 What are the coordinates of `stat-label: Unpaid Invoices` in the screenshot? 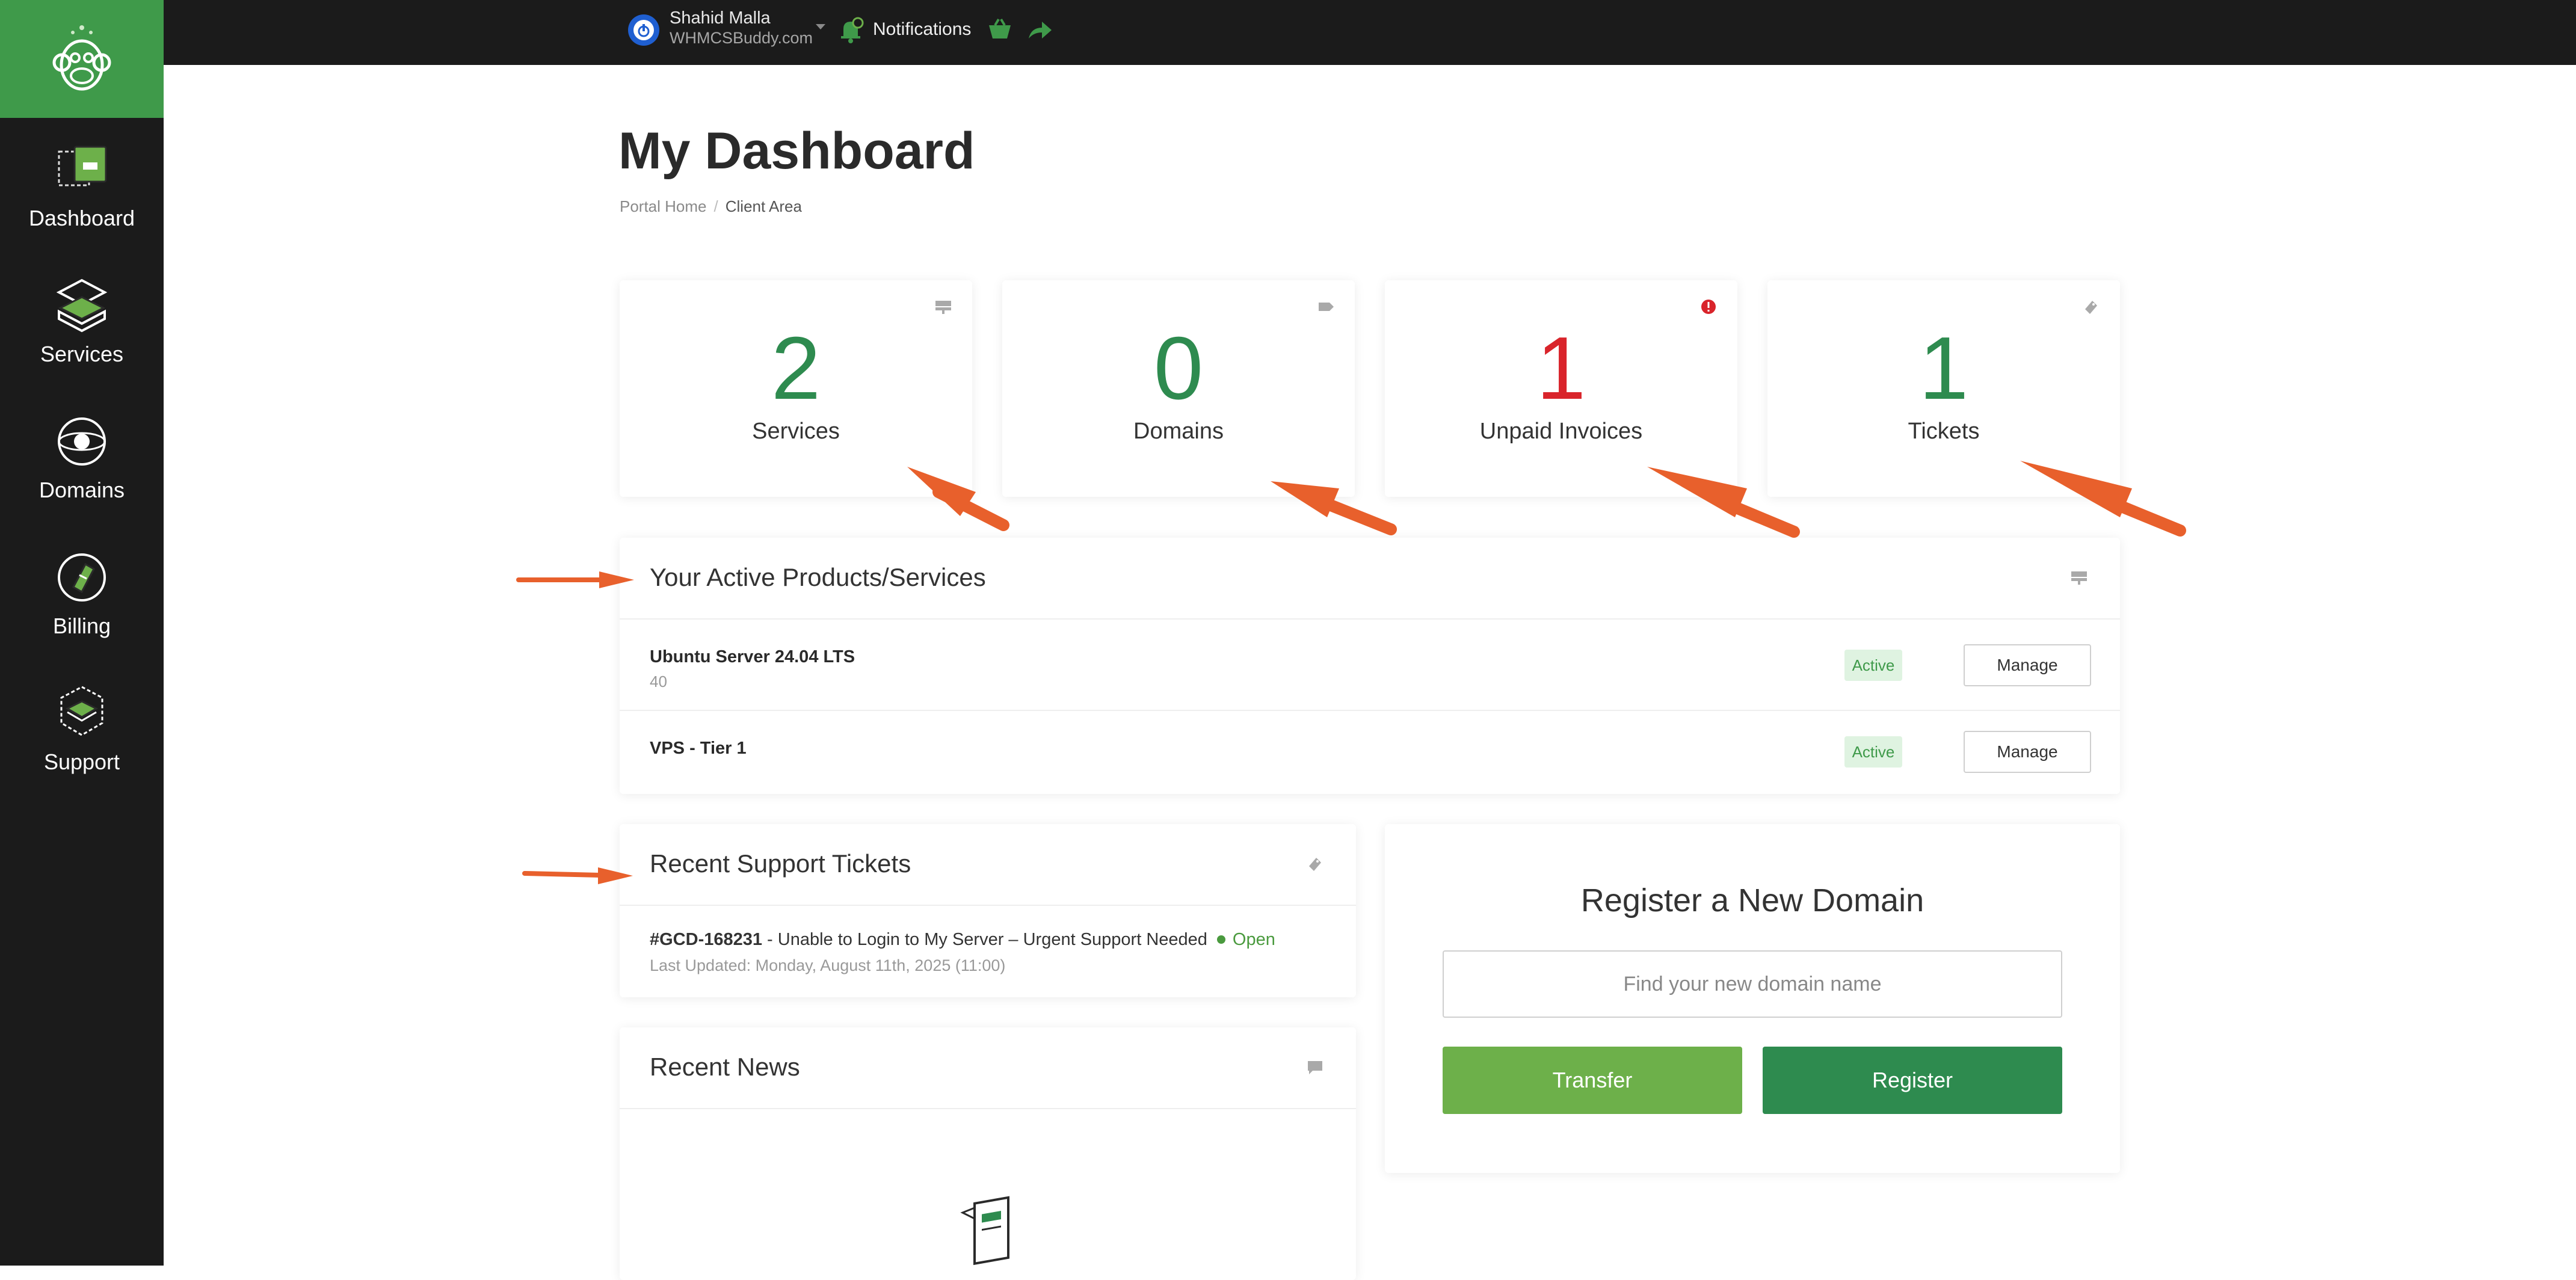 It's located at (1561, 432).